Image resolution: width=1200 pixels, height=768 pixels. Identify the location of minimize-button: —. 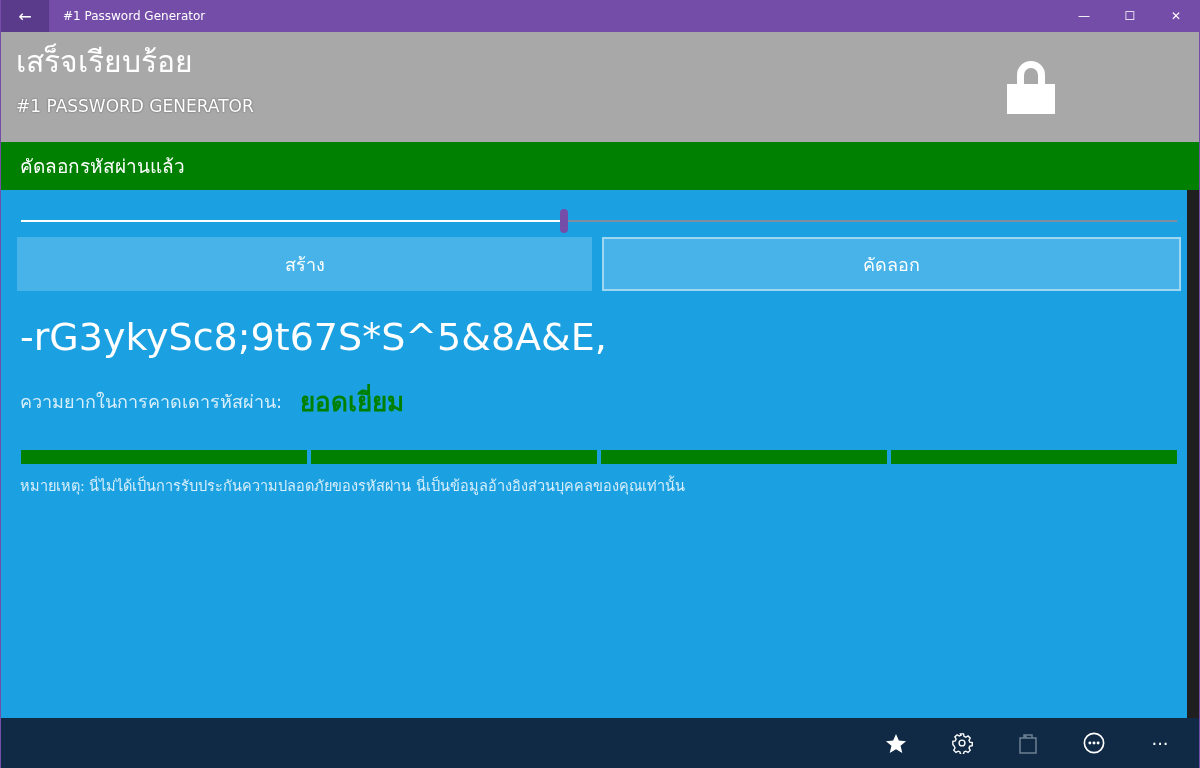
(1084, 16).